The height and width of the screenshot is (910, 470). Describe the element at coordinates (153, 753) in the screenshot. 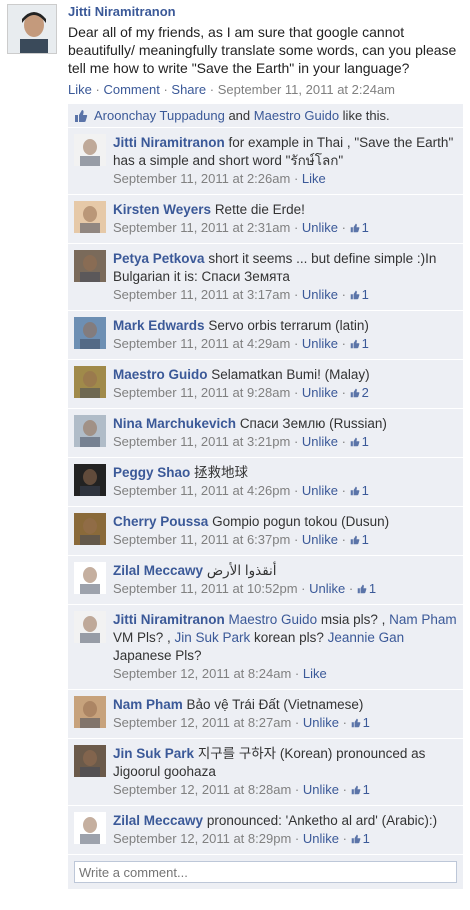

I see `comment-author-name: Jin Suk Park` at that location.